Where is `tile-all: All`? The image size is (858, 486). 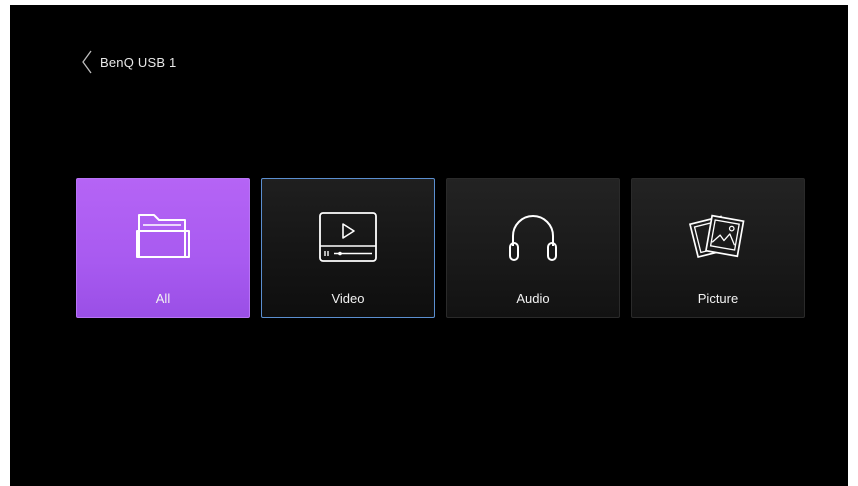 tile-all: All is located at coordinates (163, 248).